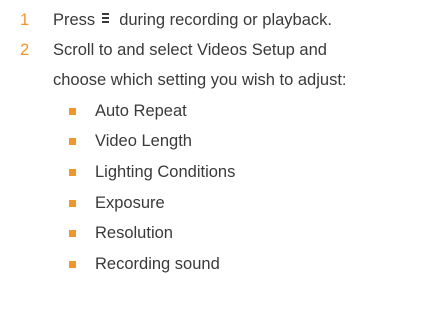  What do you see at coordinates (157, 264) in the screenshot?
I see `setting-label: Recording sound` at bounding box center [157, 264].